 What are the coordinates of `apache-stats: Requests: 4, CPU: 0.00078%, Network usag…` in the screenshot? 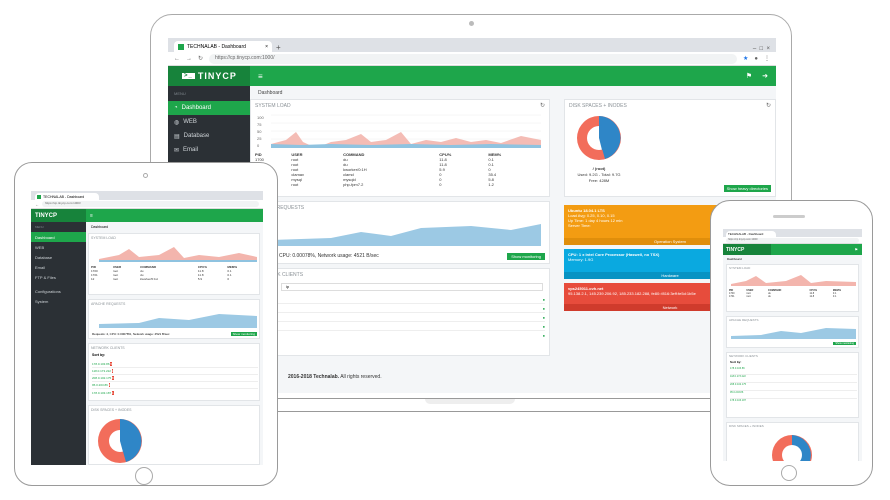 It's located at (131, 334).